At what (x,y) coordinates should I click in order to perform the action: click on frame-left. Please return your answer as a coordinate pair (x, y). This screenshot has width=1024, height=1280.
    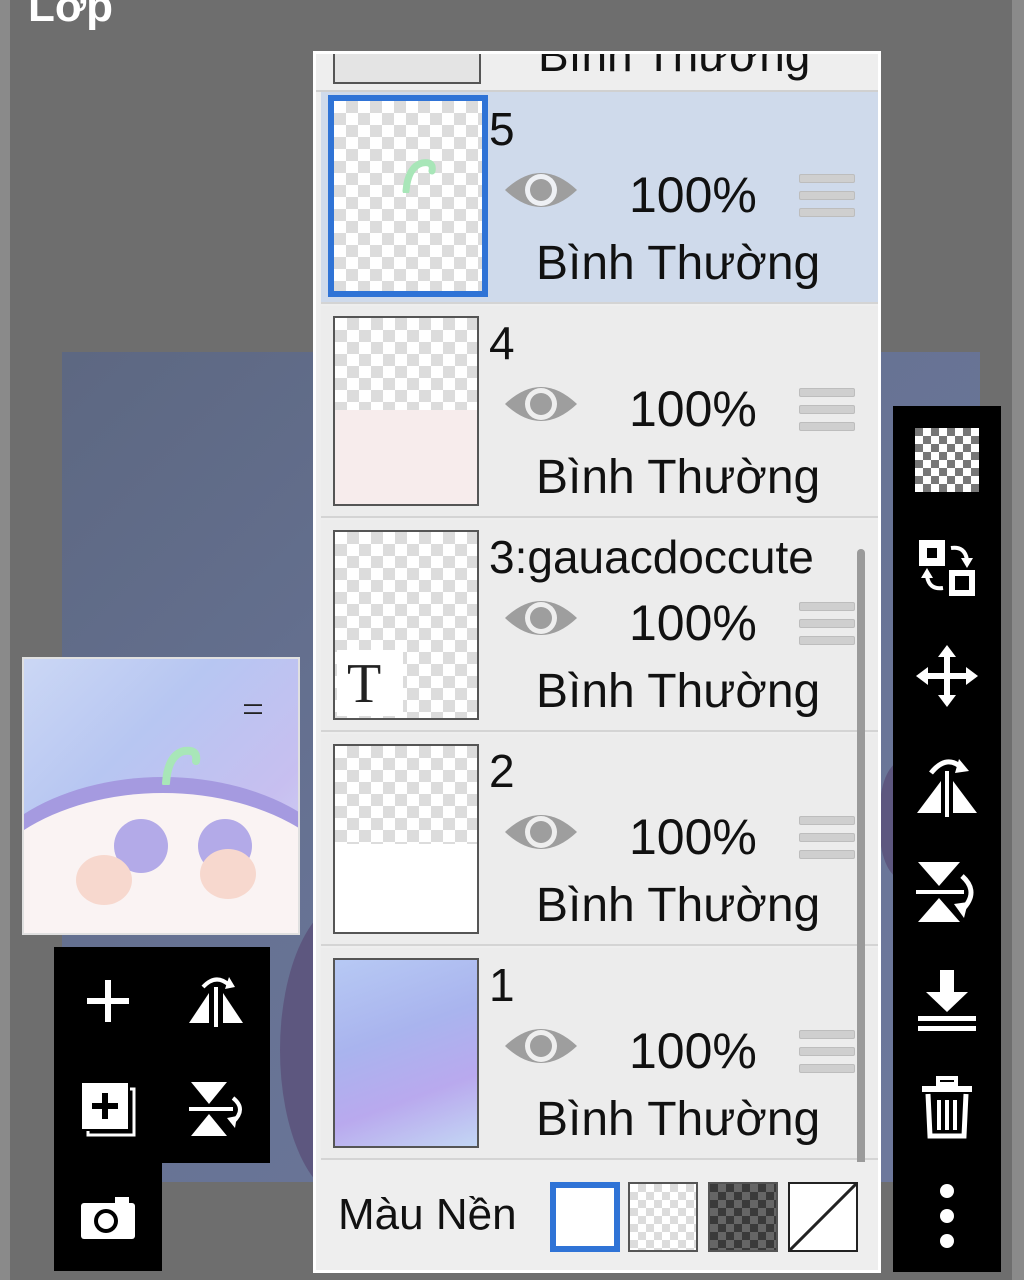
    Looking at the image, I should click on (5, 640).